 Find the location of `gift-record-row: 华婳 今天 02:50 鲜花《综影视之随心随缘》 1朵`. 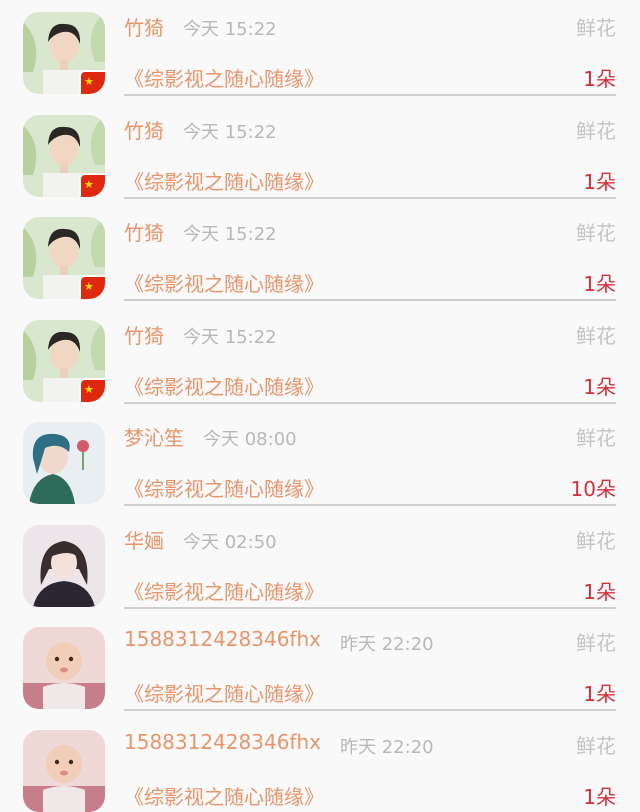

gift-record-row: 华婳 今天 02:50 鲜花《综影视之随心随缘》 1朵 is located at coordinates (320, 564).